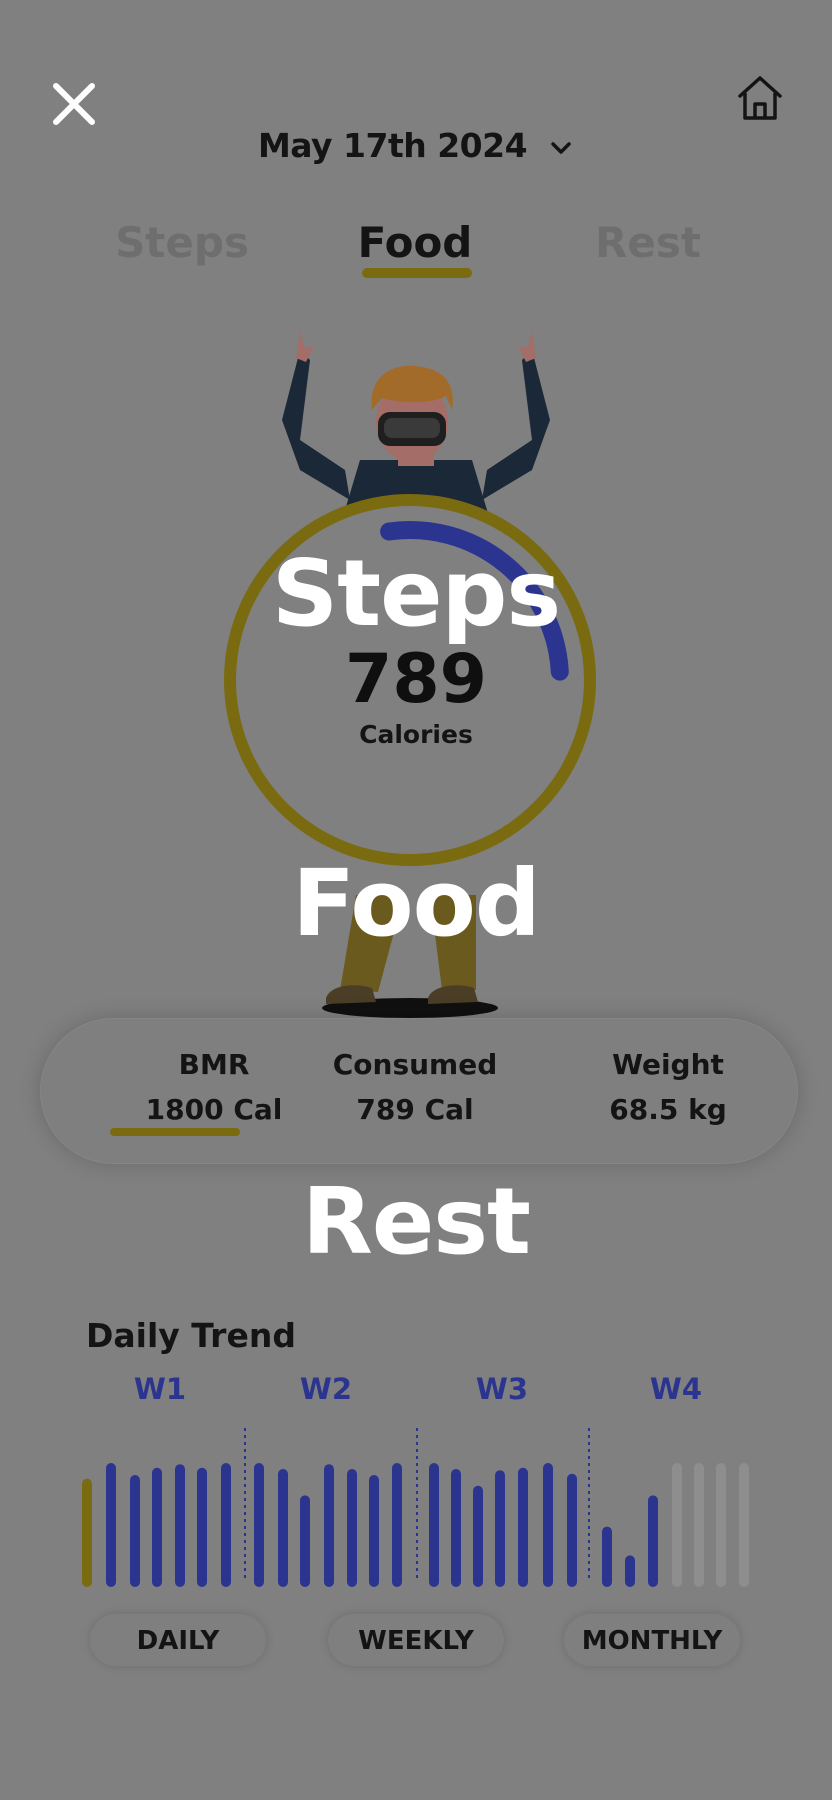 The height and width of the screenshot is (1800, 832). Describe the element at coordinates (417, 273) in the screenshot. I see `active-tab-indicator` at that location.